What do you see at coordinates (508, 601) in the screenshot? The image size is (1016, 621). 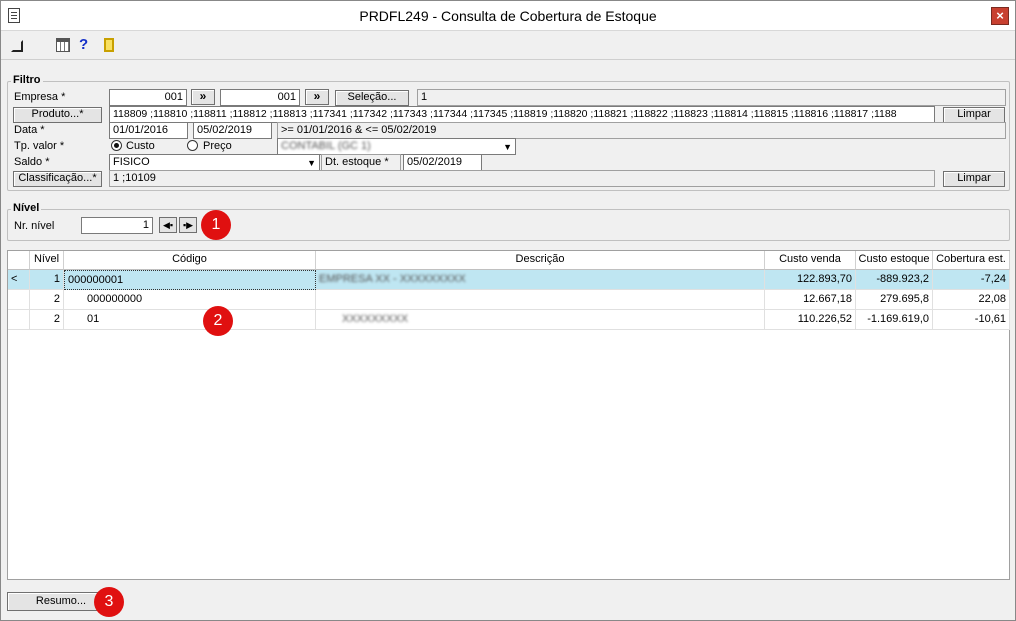 I see `footer-bar: Resumo... 3` at bounding box center [508, 601].